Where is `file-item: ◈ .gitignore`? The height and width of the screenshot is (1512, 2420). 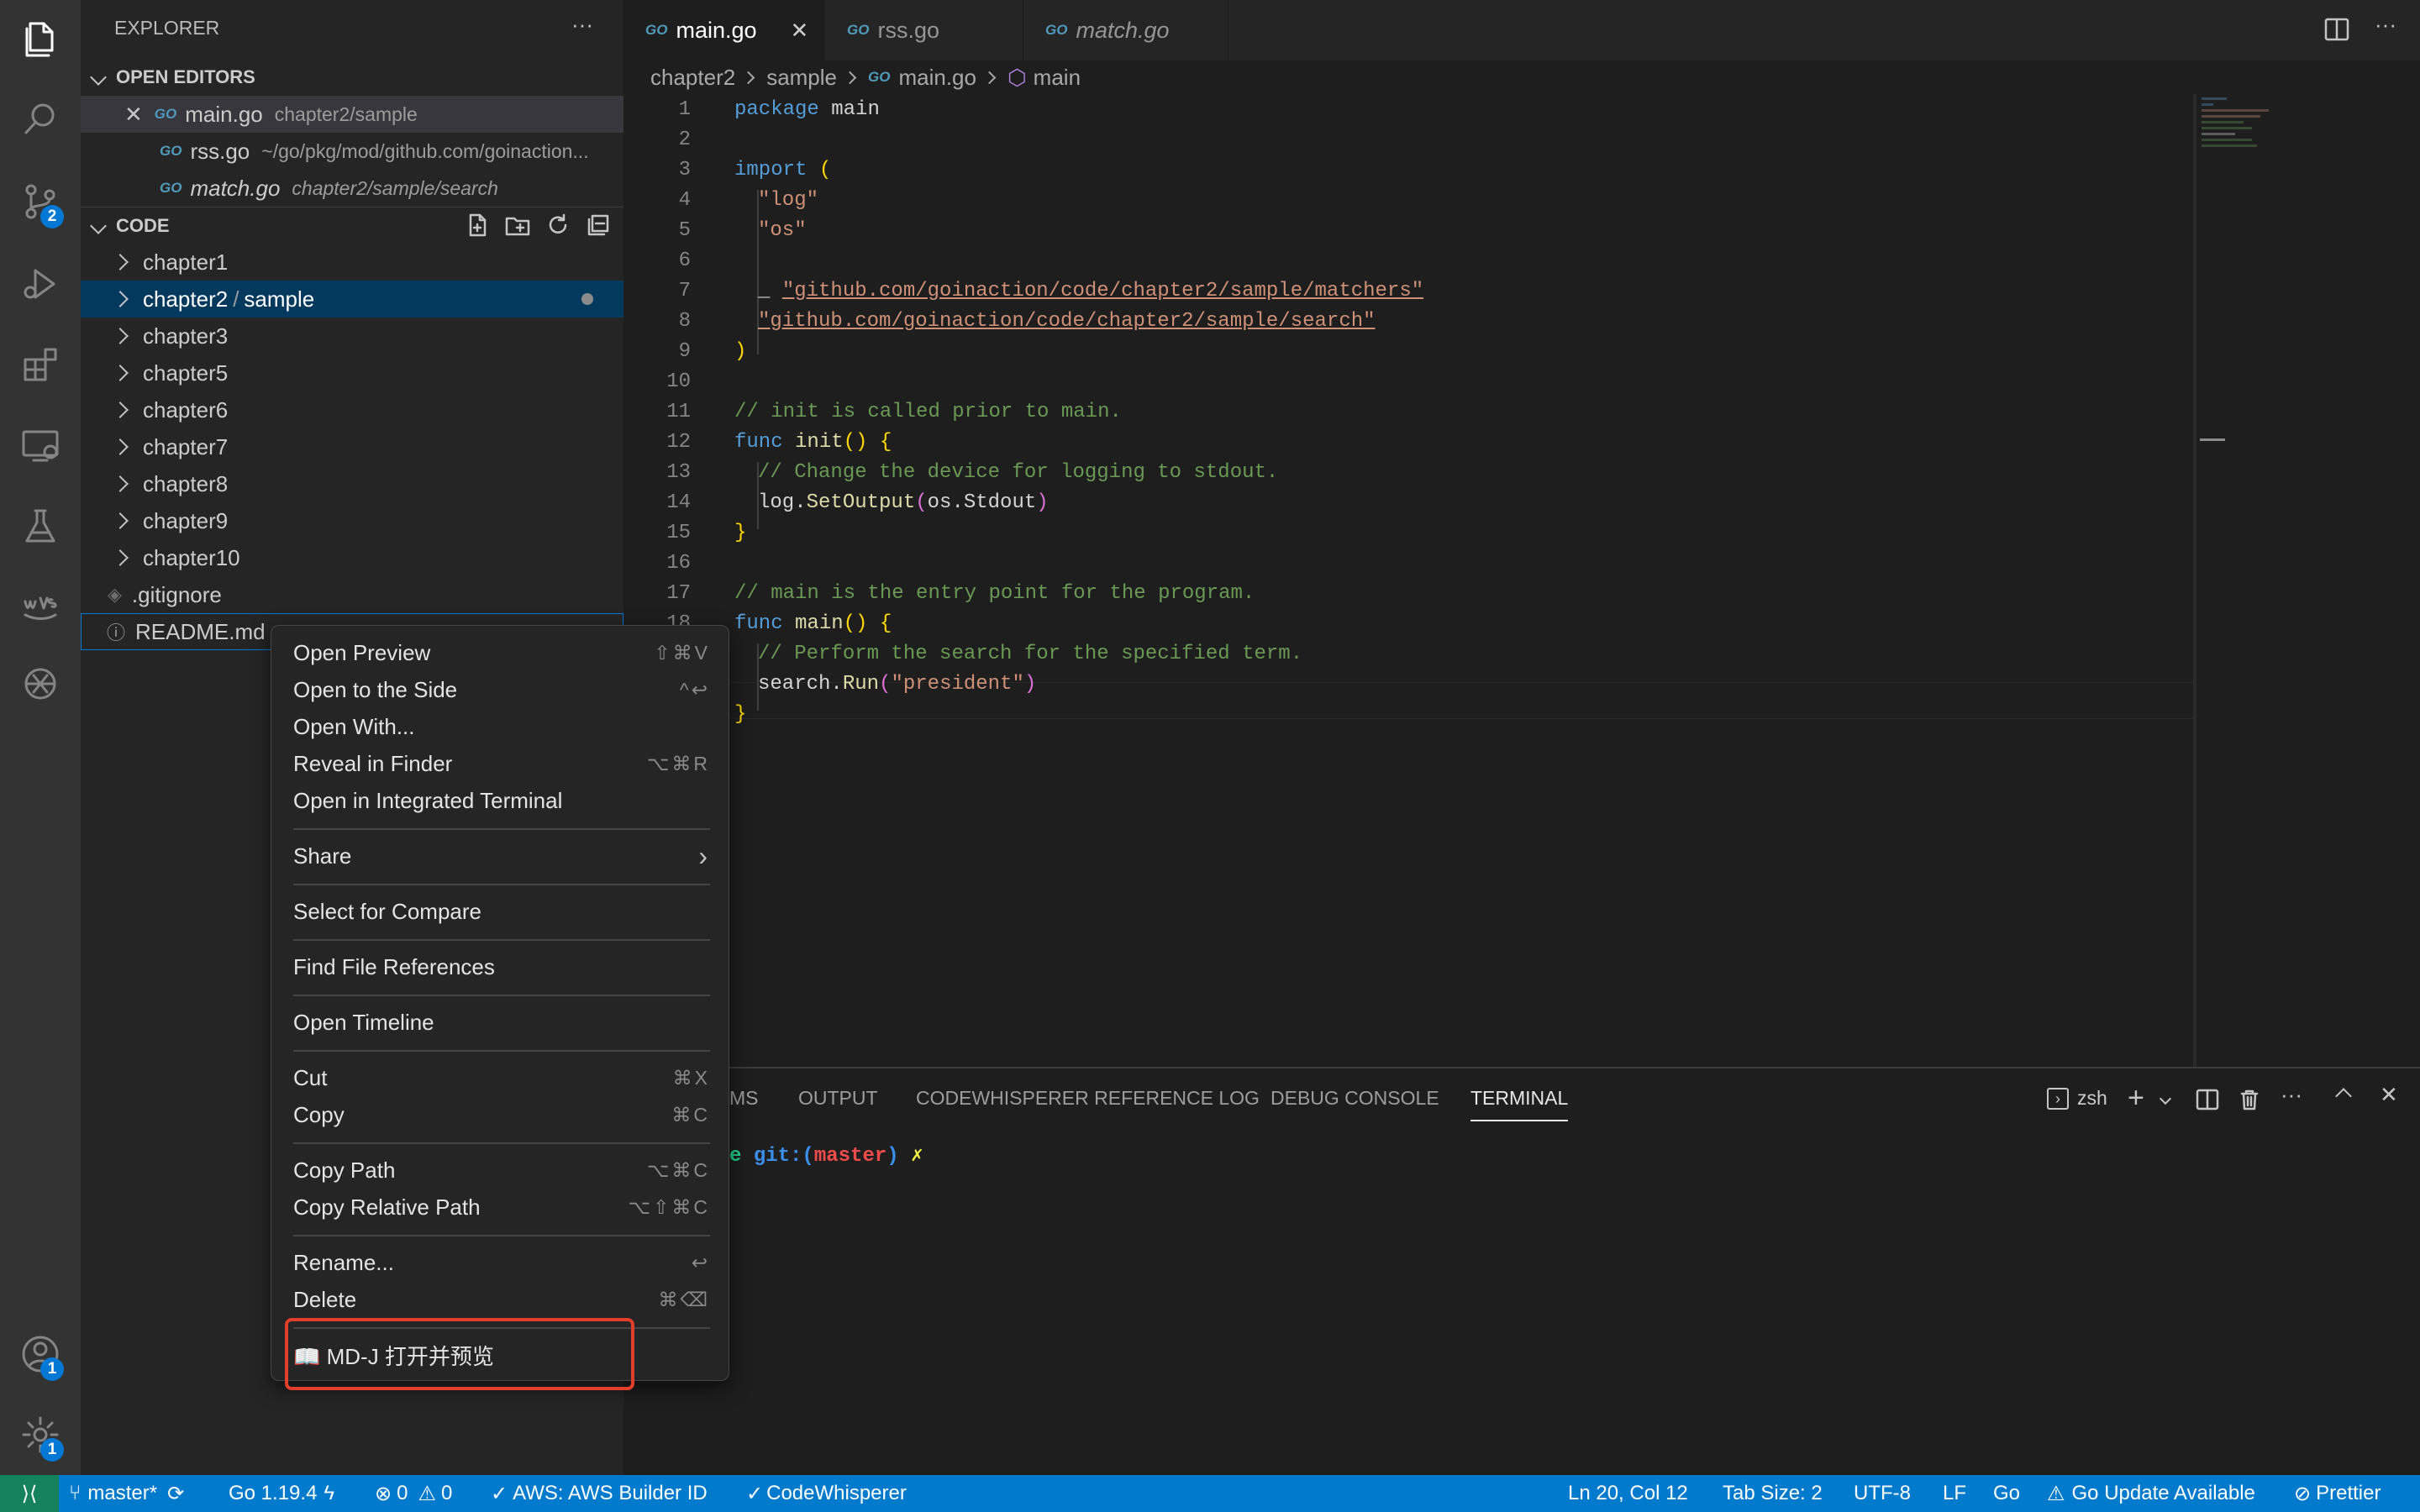
file-item: ◈ .gitignore is located at coordinates (352, 594).